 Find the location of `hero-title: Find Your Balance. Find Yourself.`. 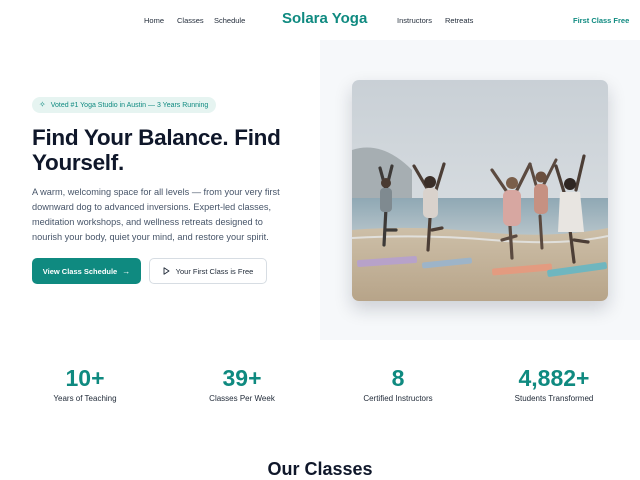

hero-title: Find Your Balance. Find Yourself. is located at coordinates (156, 150).